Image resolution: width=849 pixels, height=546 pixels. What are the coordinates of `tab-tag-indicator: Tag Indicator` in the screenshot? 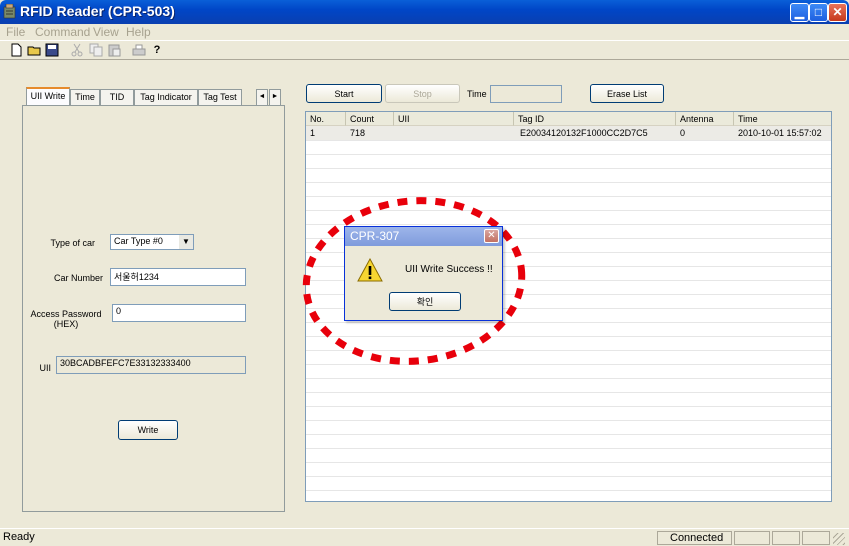 It's located at (166, 97).